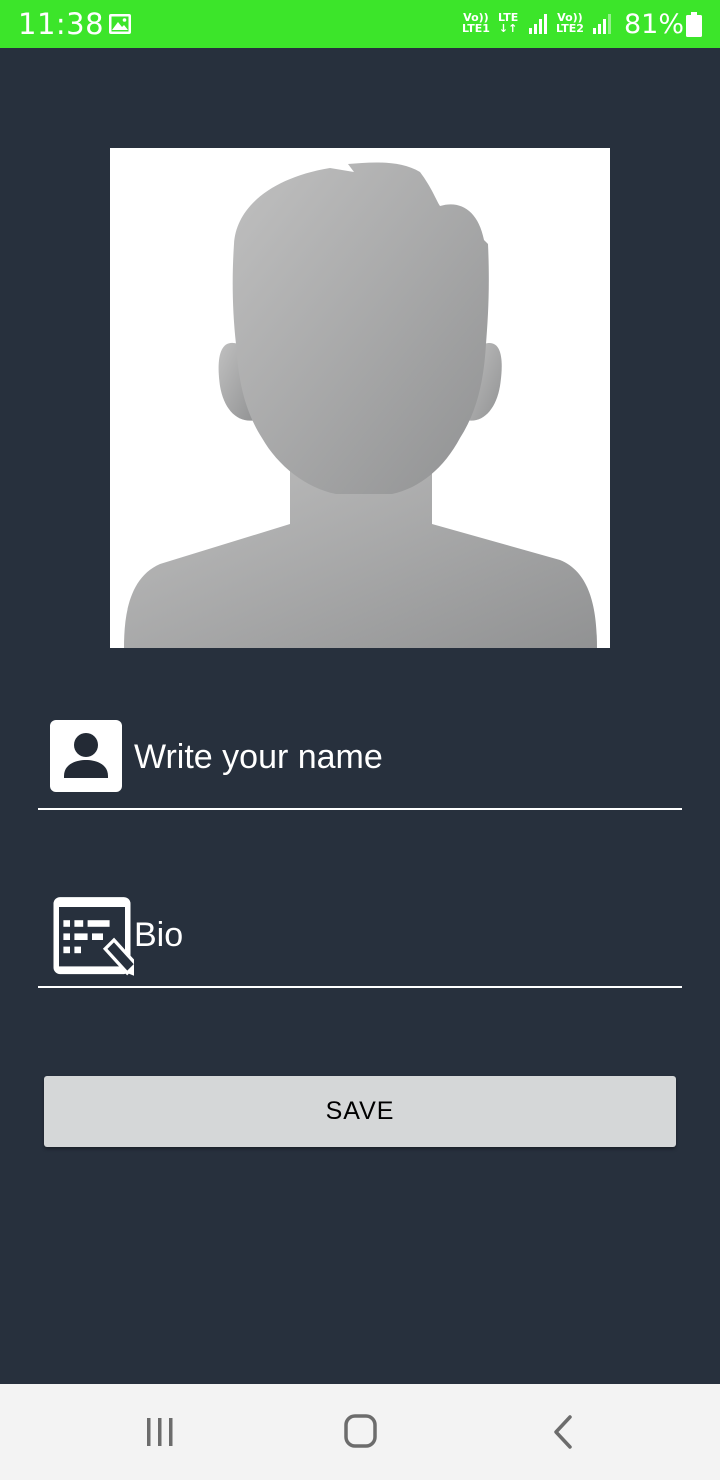 The height and width of the screenshot is (1480, 720). I want to click on bio-field, so click(360, 942).